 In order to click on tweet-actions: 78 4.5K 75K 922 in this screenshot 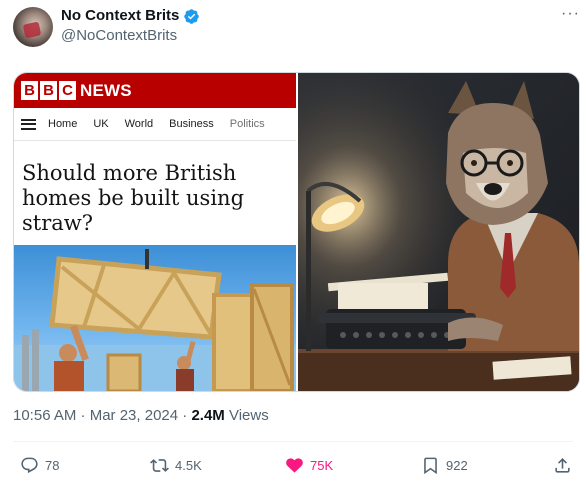, I will do `click(293, 467)`.